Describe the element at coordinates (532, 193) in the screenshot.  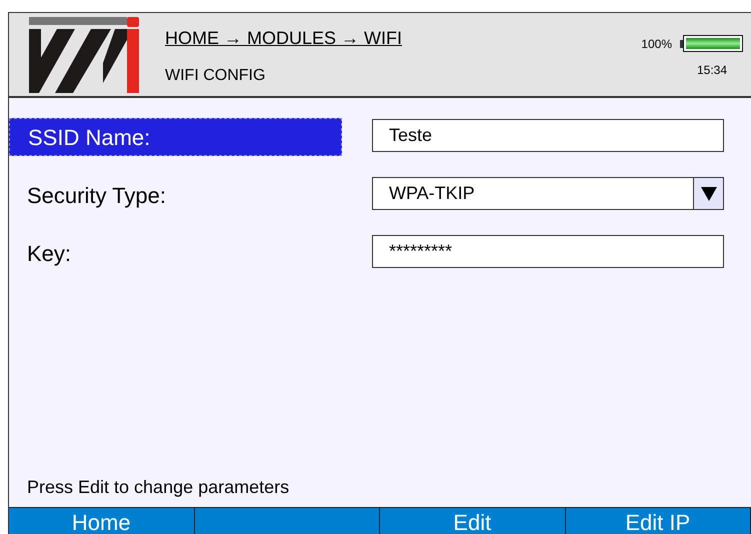
I see `dropdown-field: WPA-TKIP` at that location.